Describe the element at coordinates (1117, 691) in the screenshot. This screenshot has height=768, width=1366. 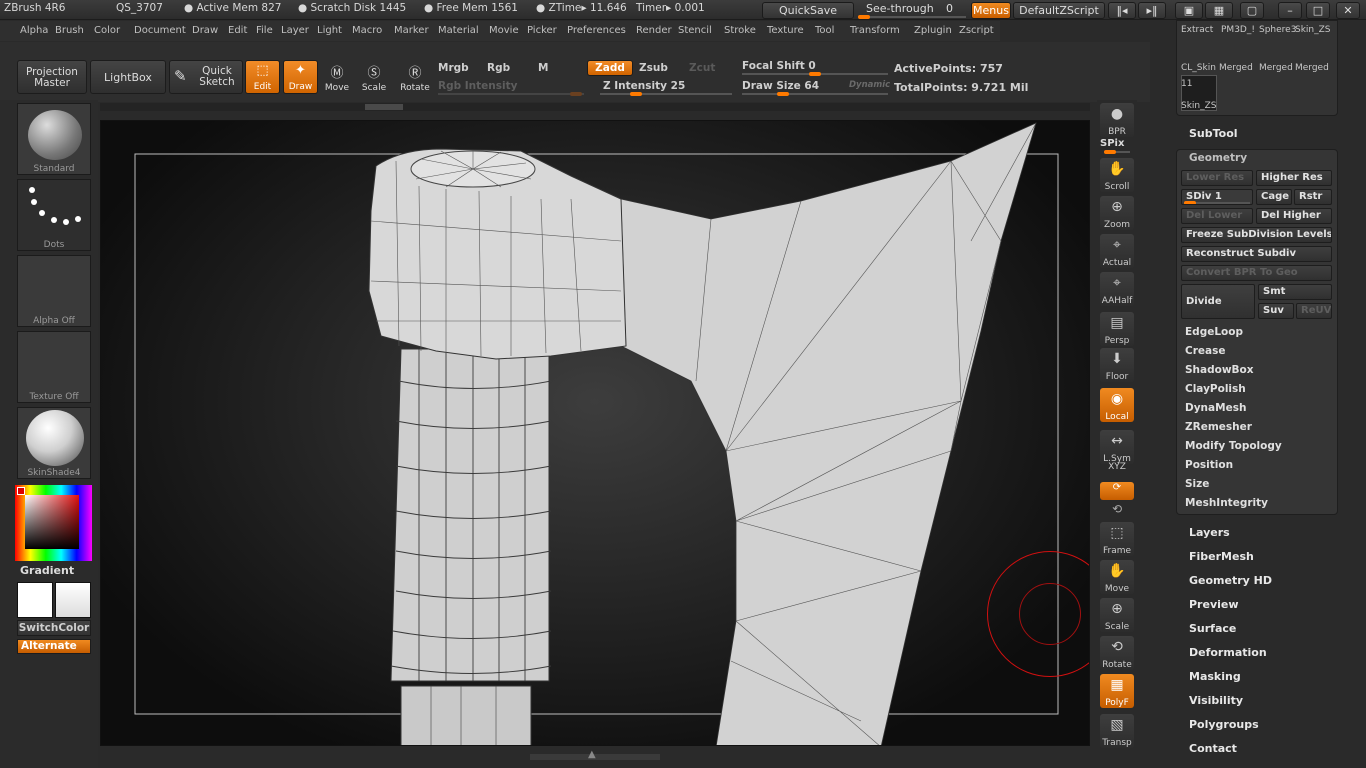
I see `polyf-button: ▦ PolyF` at that location.